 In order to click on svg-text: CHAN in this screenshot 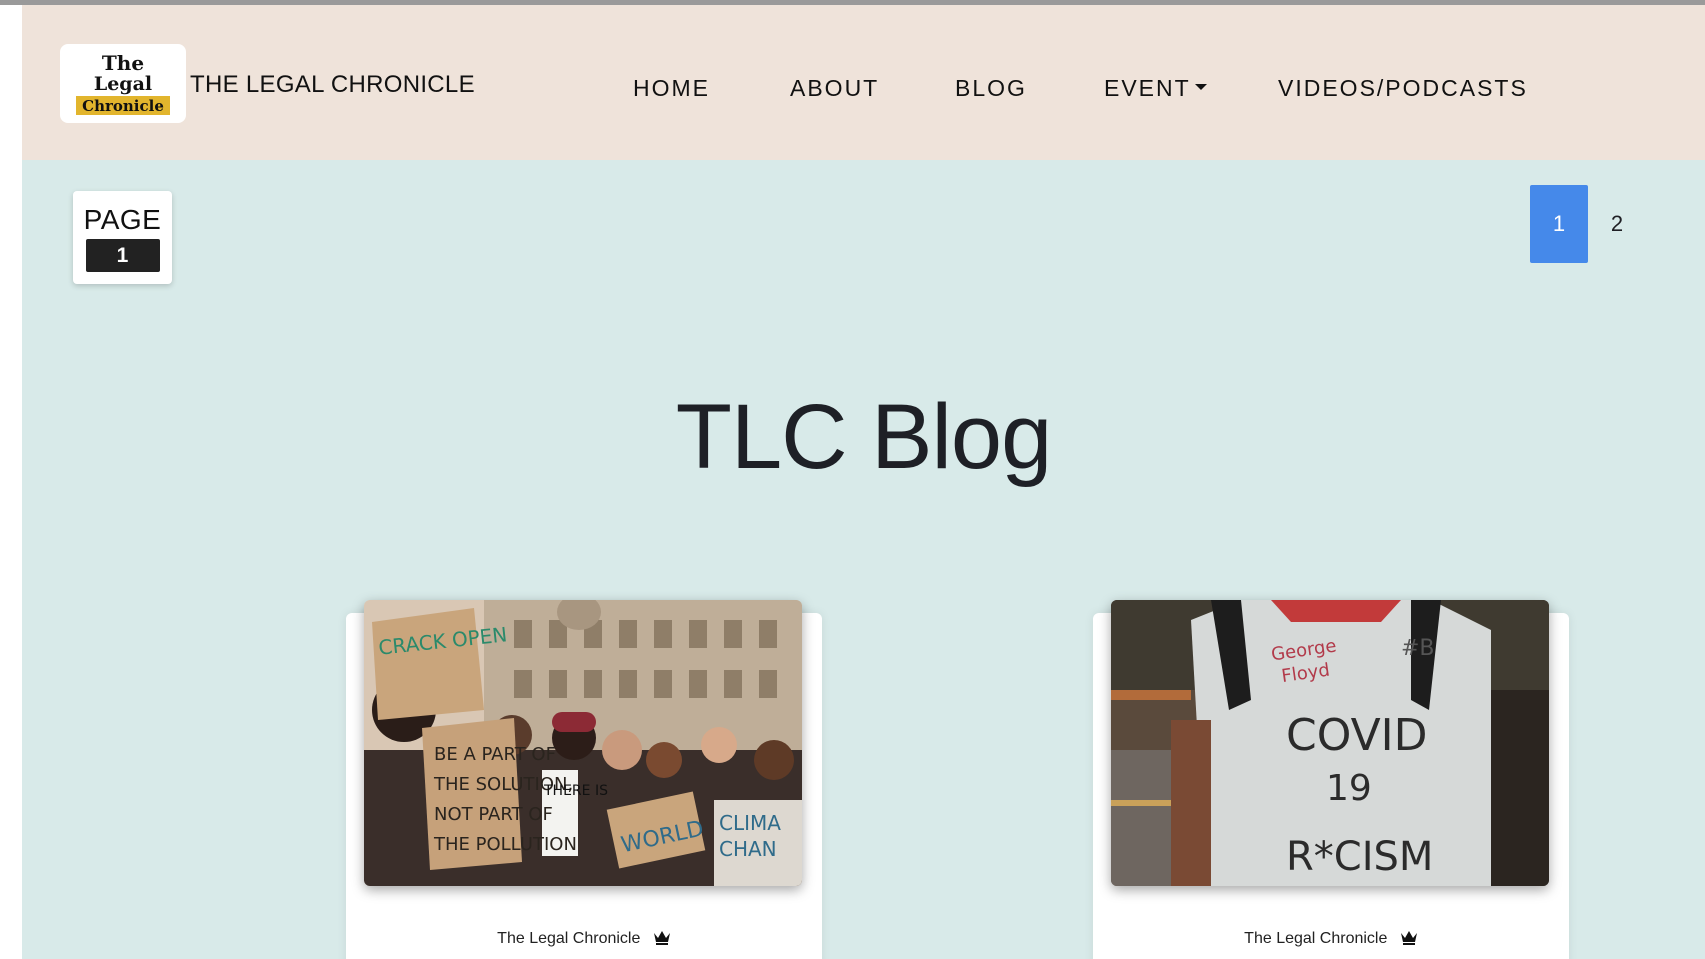, I will do `click(748, 849)`.